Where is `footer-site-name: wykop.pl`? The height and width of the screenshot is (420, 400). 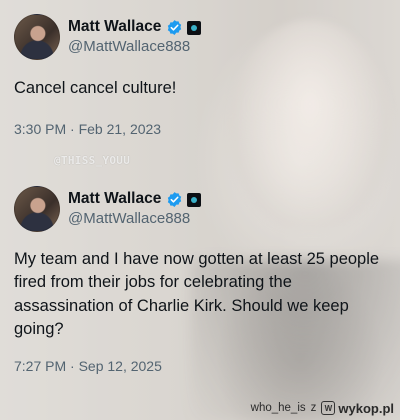 footer-site-name: wykop.pl is located at coordinates (366, 408).